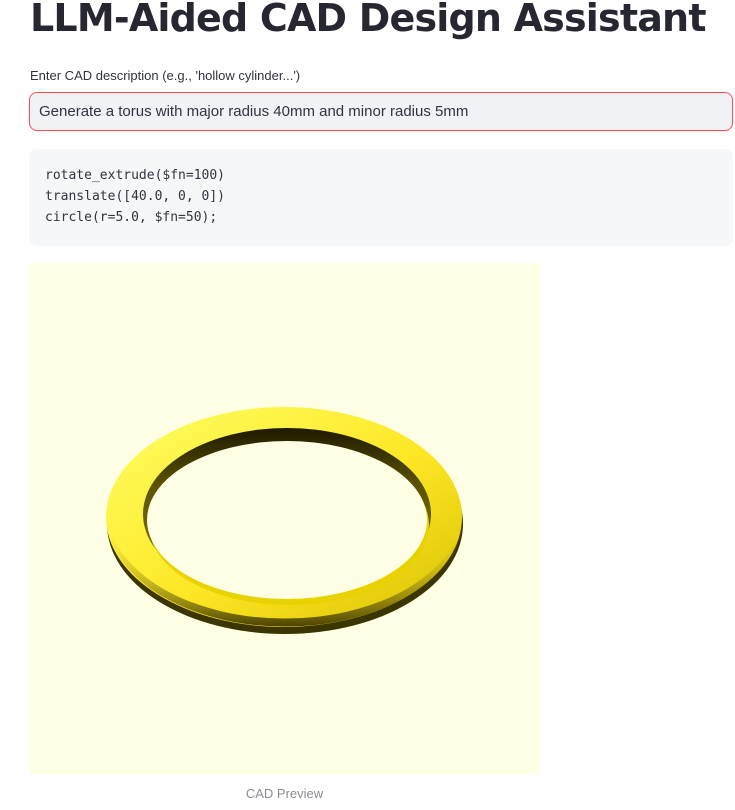 This screenshot has width=735, height=810. What do you see at coordinates (381, 111) in the screenshot?
I see `cad-description-input` at bounding box center [381, 111].